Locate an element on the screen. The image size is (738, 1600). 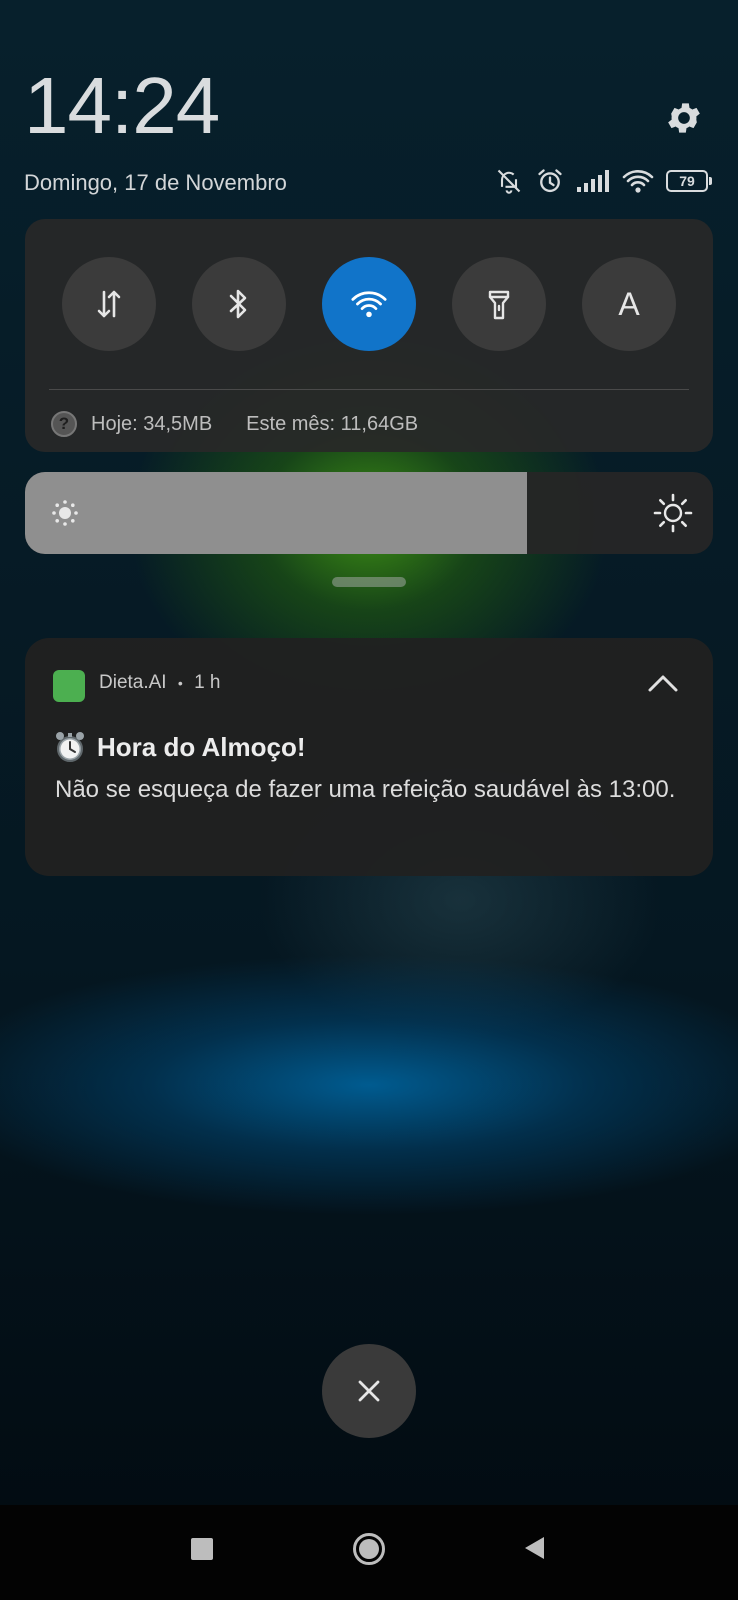
bluetooth-toggle is located at coordinates (239, 304).